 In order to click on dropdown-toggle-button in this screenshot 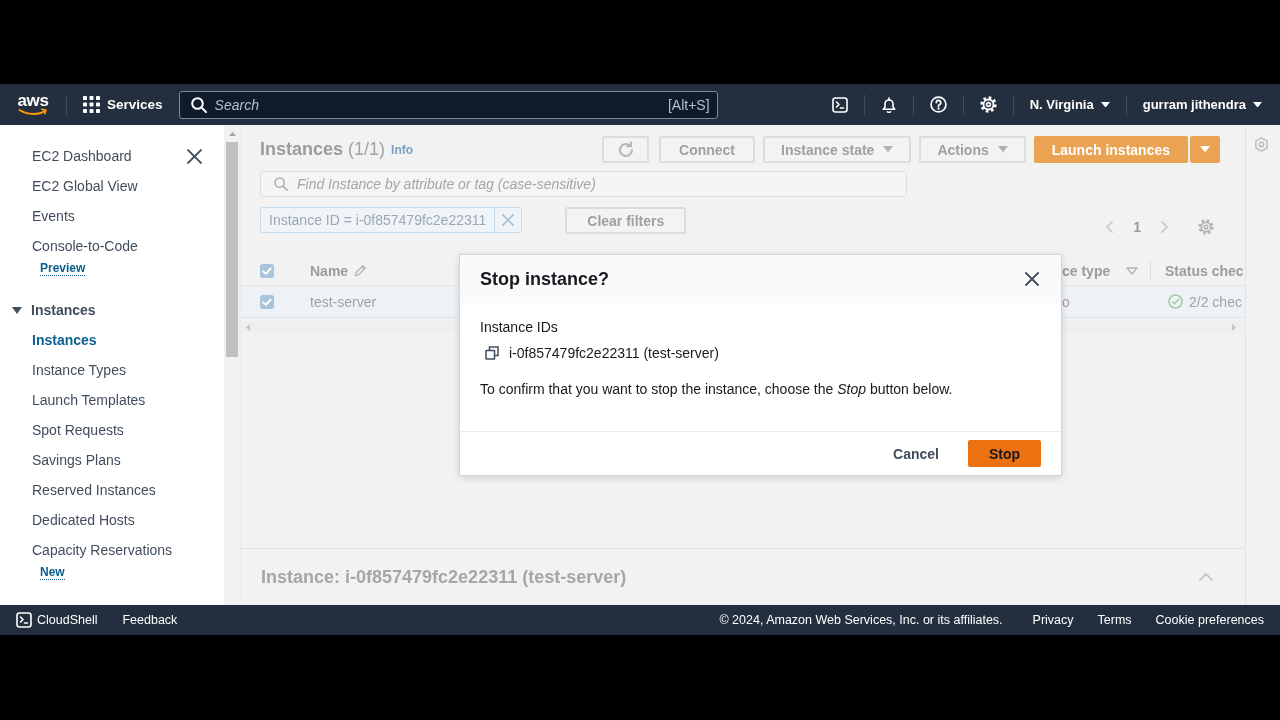, I will do `click(1205, 149)`.